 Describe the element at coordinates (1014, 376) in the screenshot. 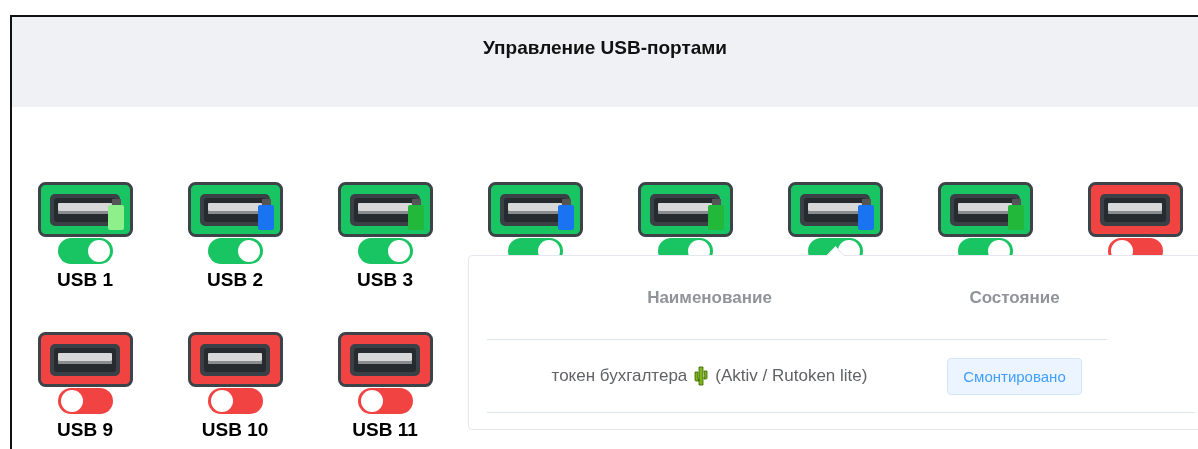

I see `status-badge: Смонтировано` at that location.